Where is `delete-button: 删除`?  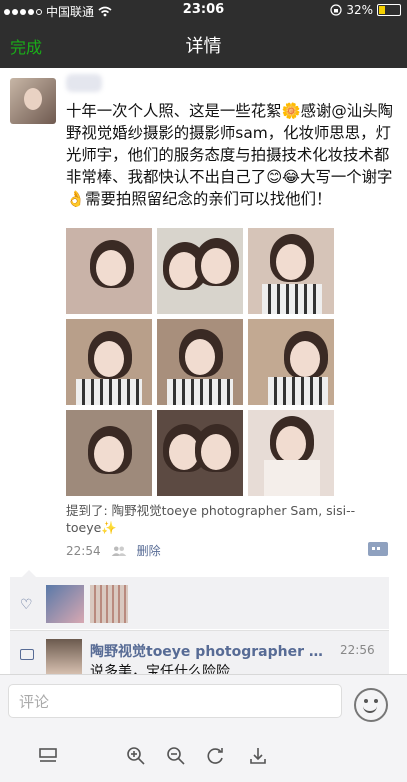 delete-button: 删除 is located at coordinates (149, 550).